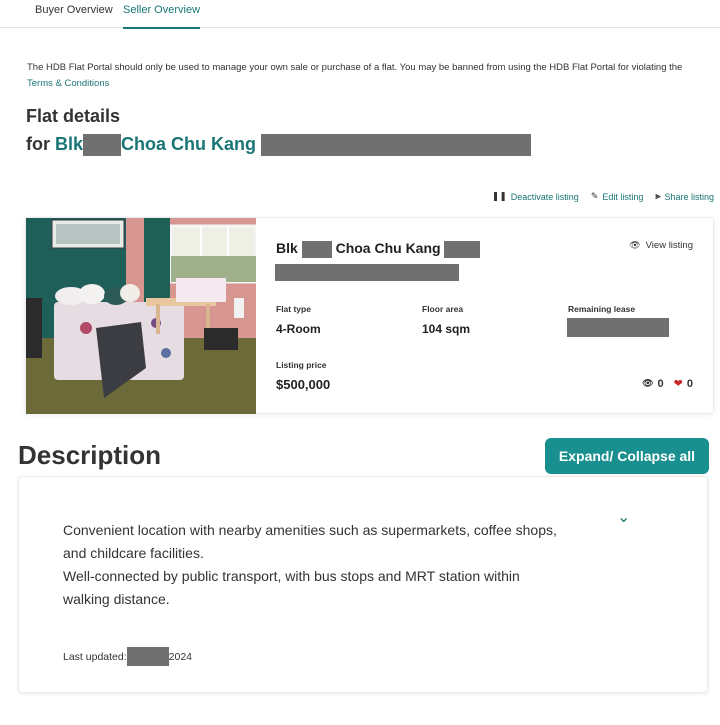 This screenshot has height=725, width=720. Describe the element at coordinates (462, 249) in the screenshot. I see `redacted-listing-street` at that location.